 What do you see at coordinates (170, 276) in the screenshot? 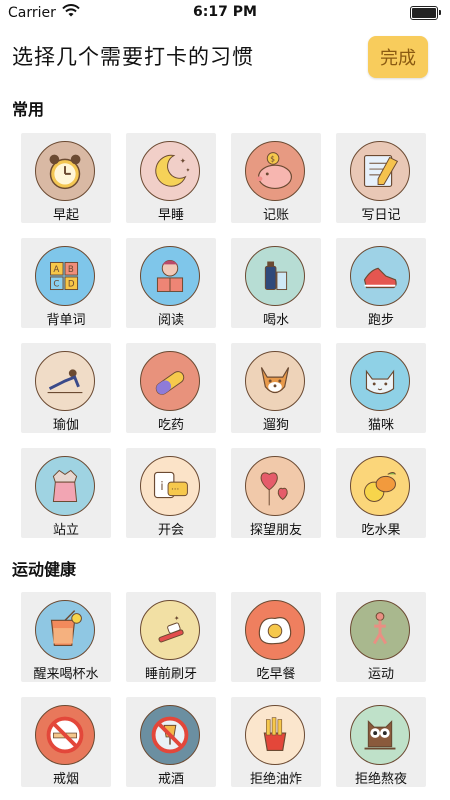
I see `reading-icon` at bounding box center [170, 276].